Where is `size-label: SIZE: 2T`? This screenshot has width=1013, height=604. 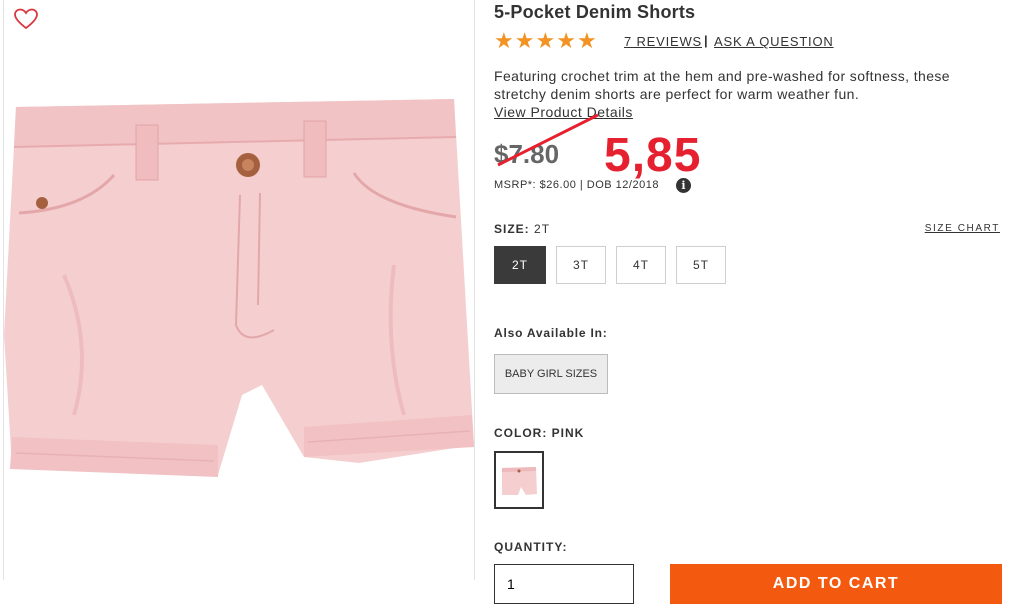
size-label: SIZE: 2T is located at coordinates (522, 229).